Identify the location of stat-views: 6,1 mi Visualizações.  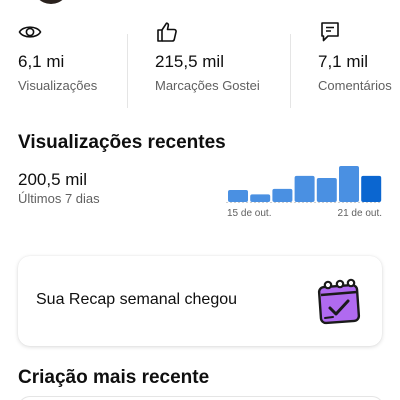
(70, 56).